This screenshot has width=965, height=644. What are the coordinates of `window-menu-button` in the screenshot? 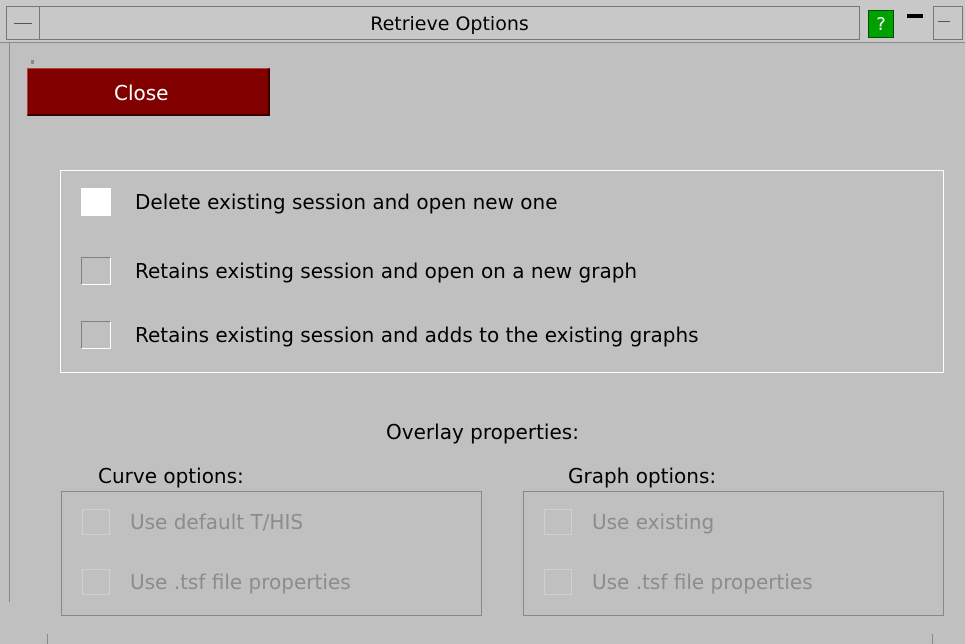 It's located at (23, 23).